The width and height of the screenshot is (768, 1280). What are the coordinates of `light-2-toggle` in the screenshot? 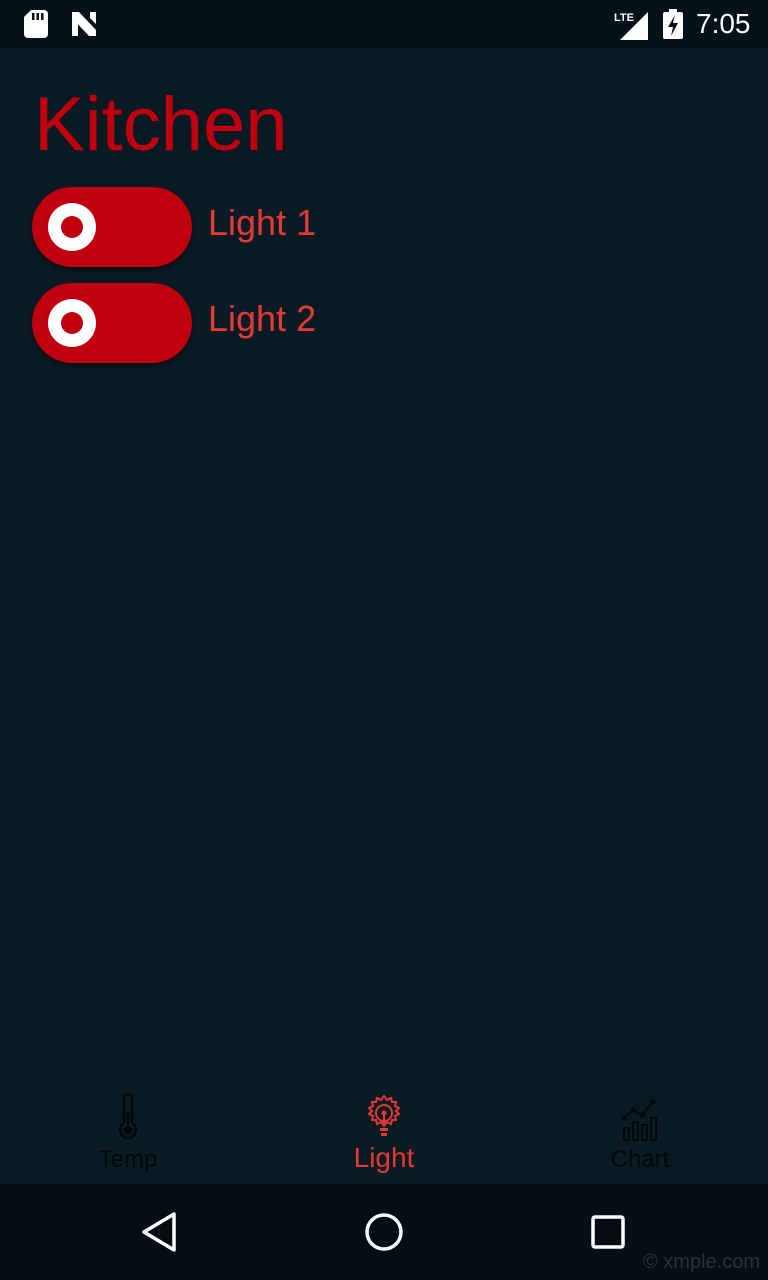 It's located at (112, 323).